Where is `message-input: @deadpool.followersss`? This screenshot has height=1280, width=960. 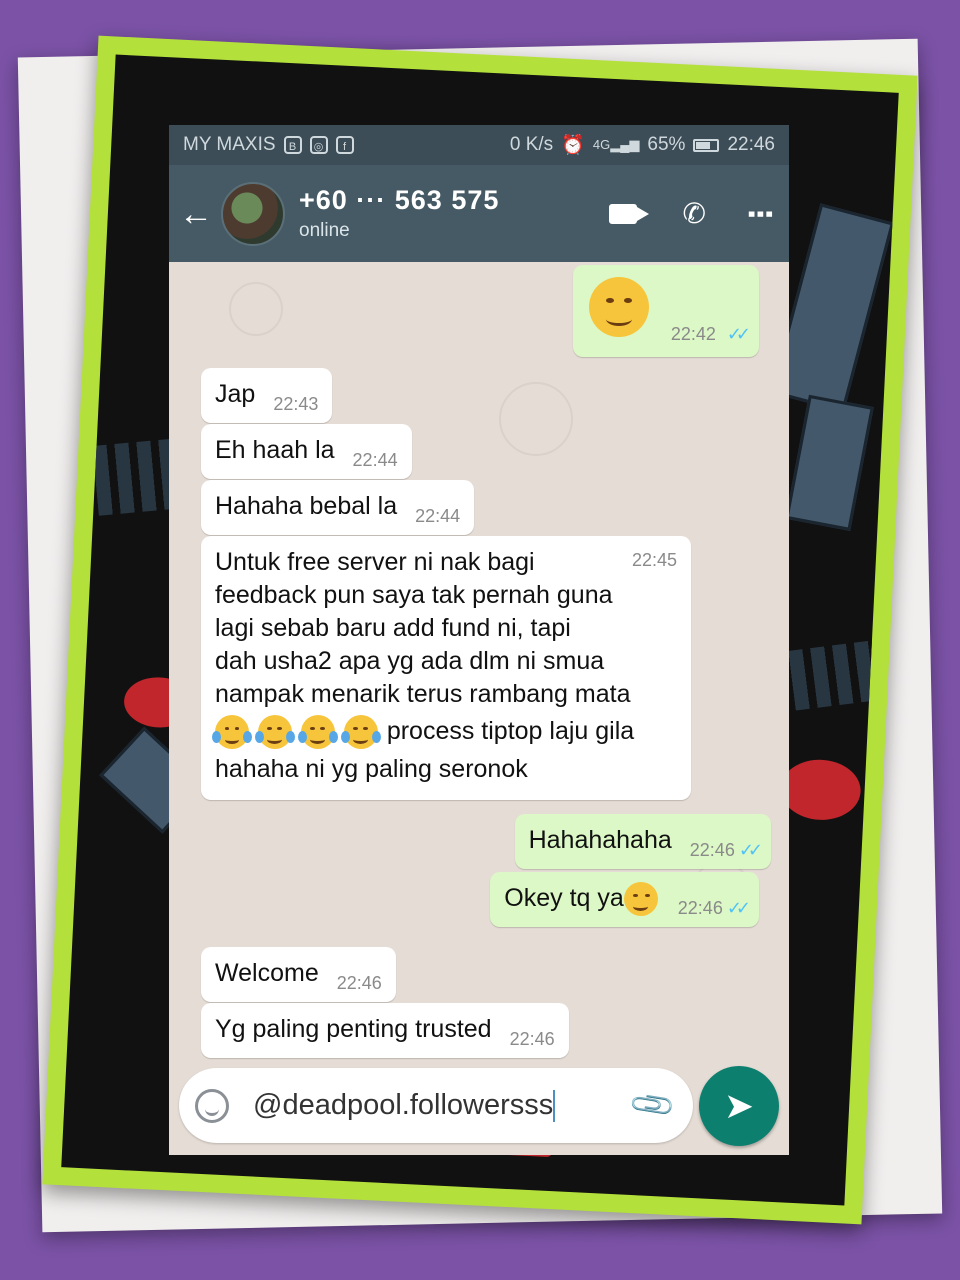
message-input: @deadpool.followersss is located at coordinates (443, 1106).